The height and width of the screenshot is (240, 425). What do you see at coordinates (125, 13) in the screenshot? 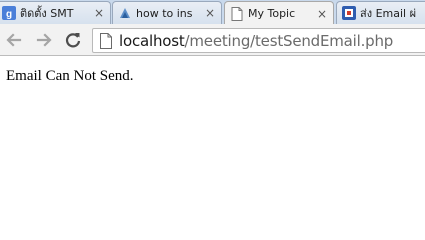
I see `stackoverflow-icon` at bounding box center [125, 13].